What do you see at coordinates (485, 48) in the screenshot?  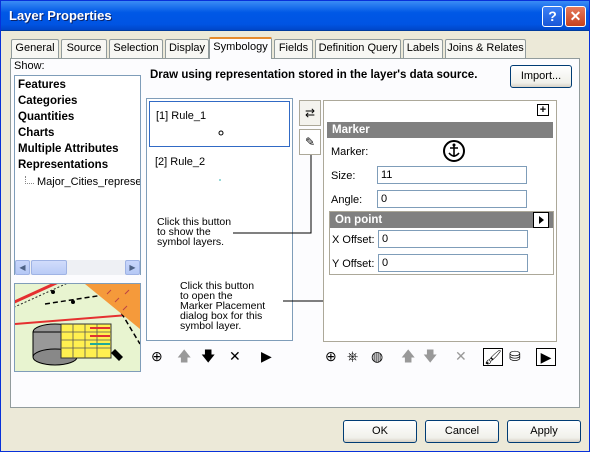 I see `tab-joins-relates: Joins & Relates` at bounding box center [485, 48].